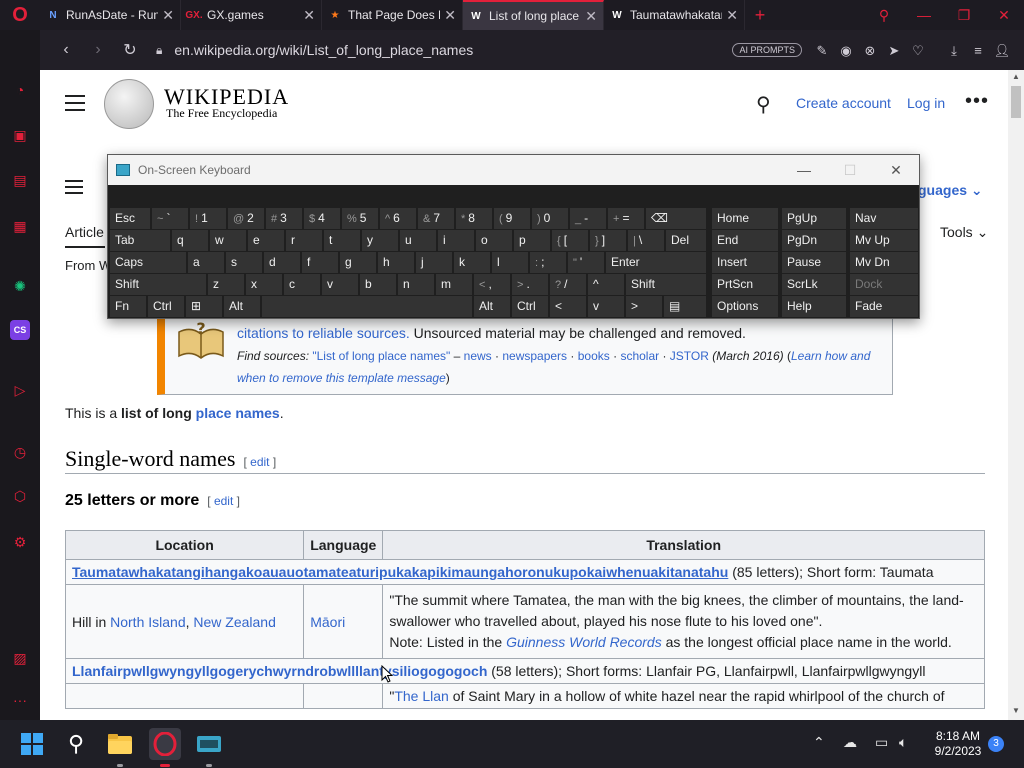  Describe the element at coordinates (512, 218) in the screenshot. I see `osk-key: (9` at that location.